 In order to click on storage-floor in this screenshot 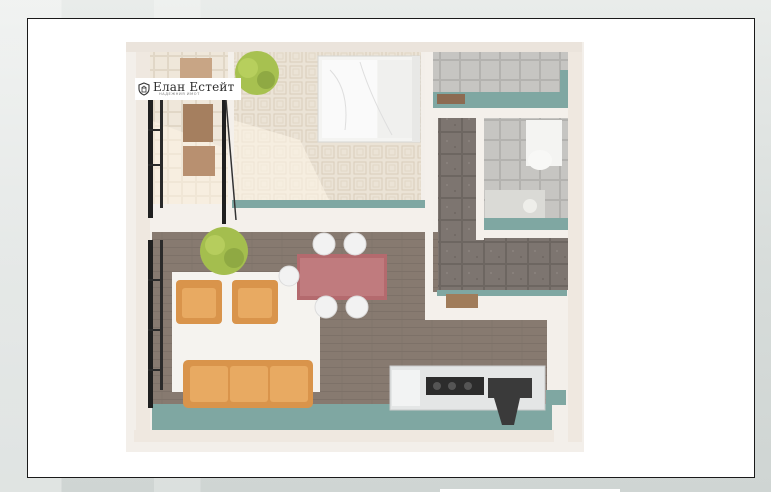, I will do `click(500, 72)`.